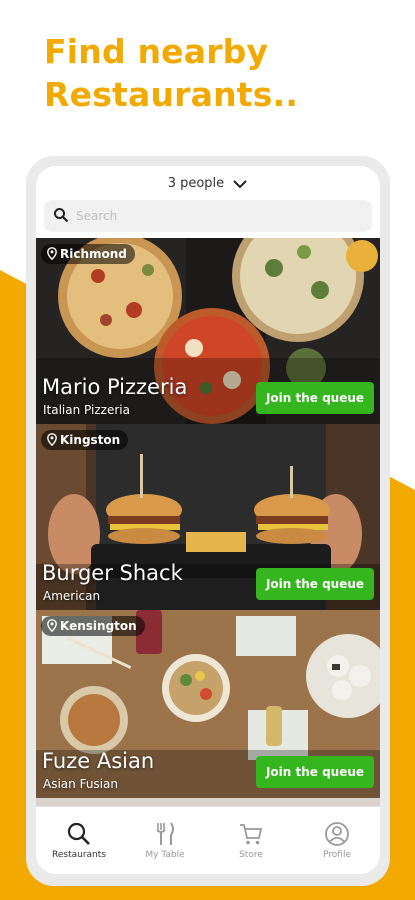 The width and height of the screenshot is (415, 900). What do you see at coordinates (196, 183) in the screenshot?
I see `party-size-label: 3 people` at bounding box center [196, 183].